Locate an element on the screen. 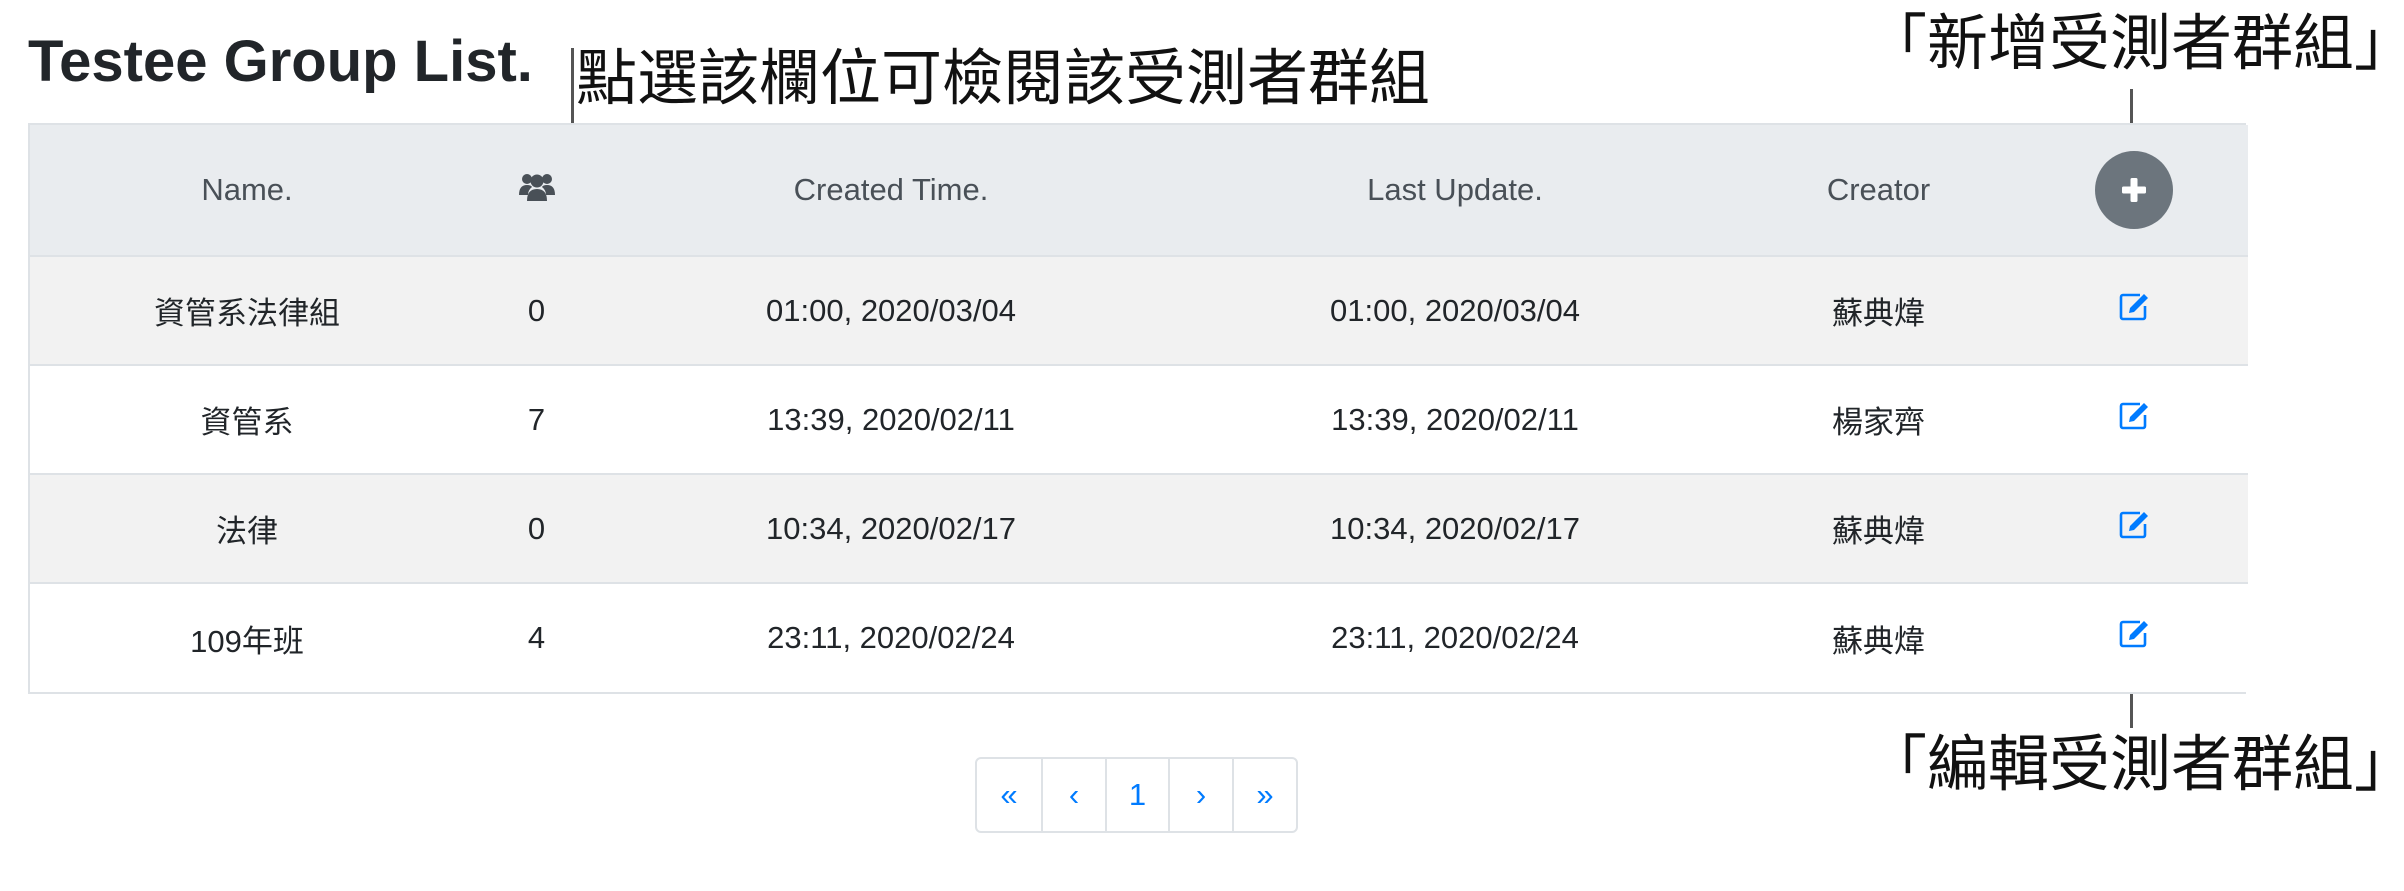 The height and width of the screenshot is (891, 2404). users-icon is located at coordinates (536, 190).